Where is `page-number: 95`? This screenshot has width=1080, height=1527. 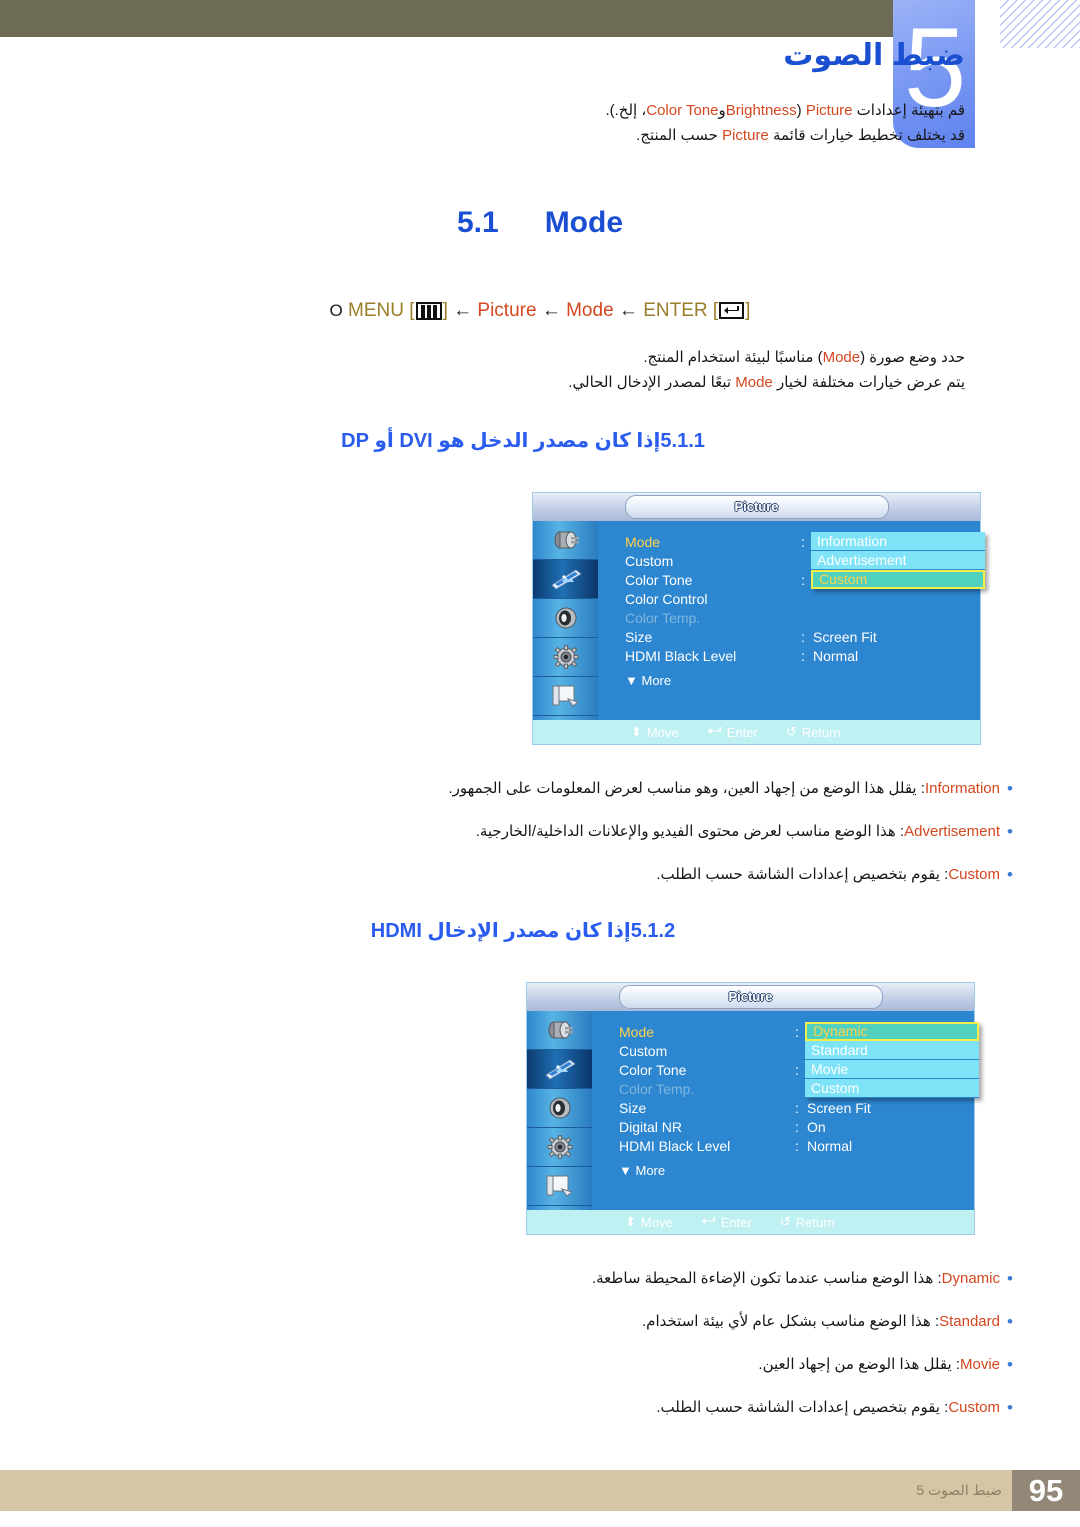 page-number: 95 is located at coordinates (1046, 1490).